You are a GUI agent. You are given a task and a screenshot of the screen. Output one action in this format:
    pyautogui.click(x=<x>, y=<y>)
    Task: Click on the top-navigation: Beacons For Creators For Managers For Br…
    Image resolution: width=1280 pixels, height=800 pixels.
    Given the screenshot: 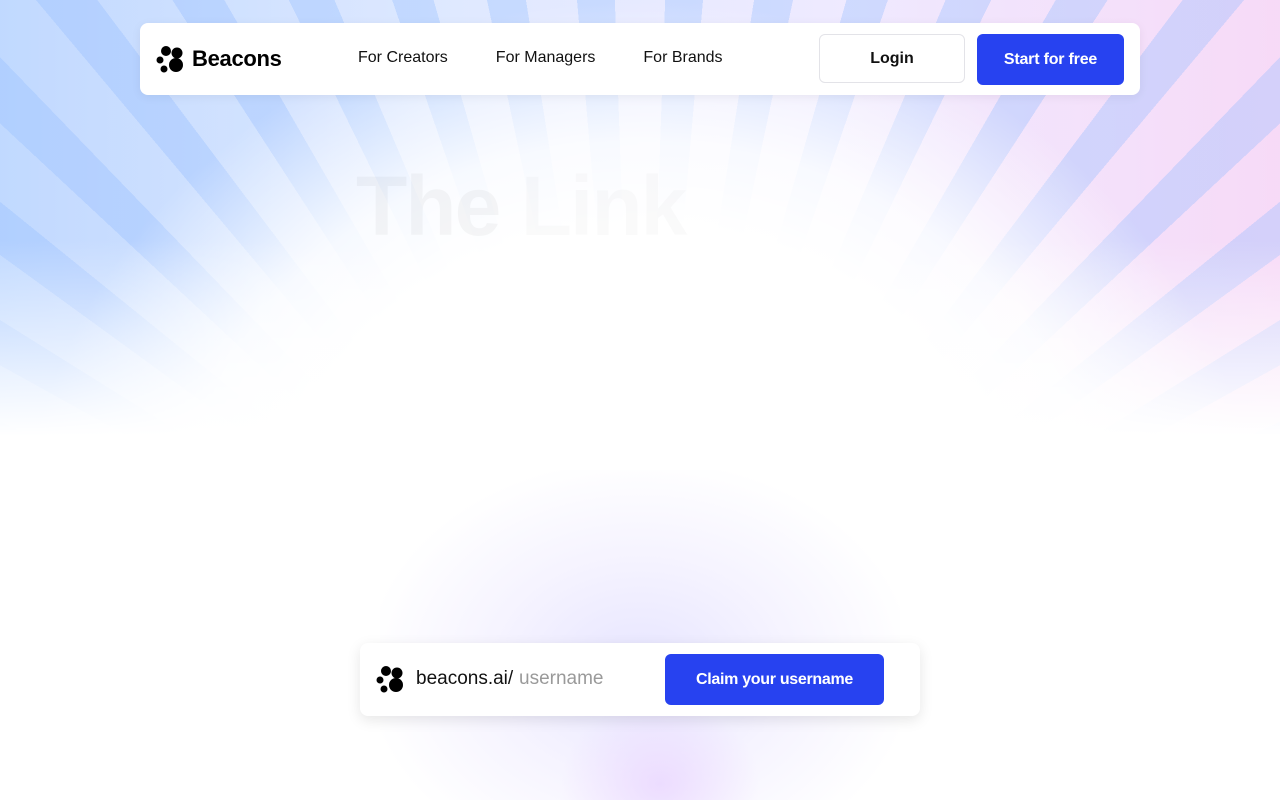 What is the action you would take?
    pyautogui.click(x=640, y=59)
    